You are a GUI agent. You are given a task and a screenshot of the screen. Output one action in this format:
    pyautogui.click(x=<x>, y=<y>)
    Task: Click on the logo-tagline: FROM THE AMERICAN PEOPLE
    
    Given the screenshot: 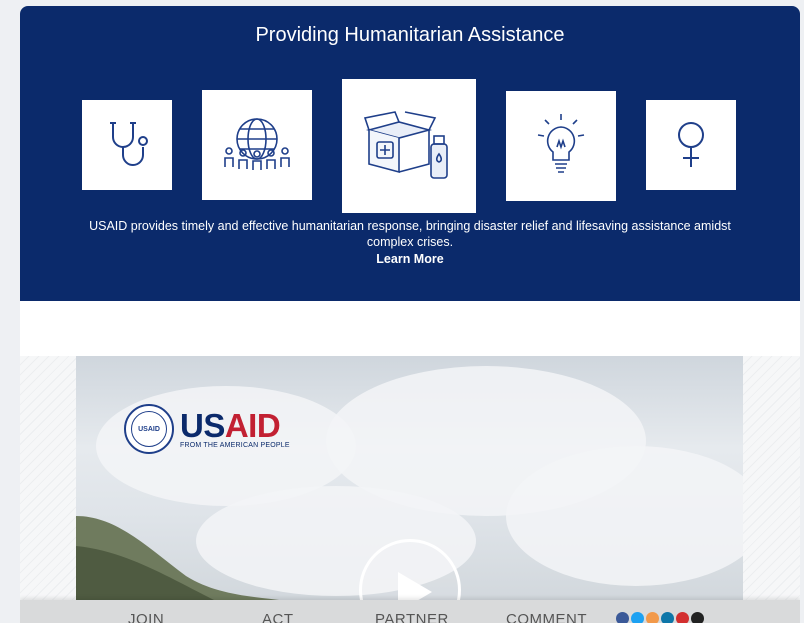 What is the action you would take?
    pyautogui.click(x=235, y=445)
    